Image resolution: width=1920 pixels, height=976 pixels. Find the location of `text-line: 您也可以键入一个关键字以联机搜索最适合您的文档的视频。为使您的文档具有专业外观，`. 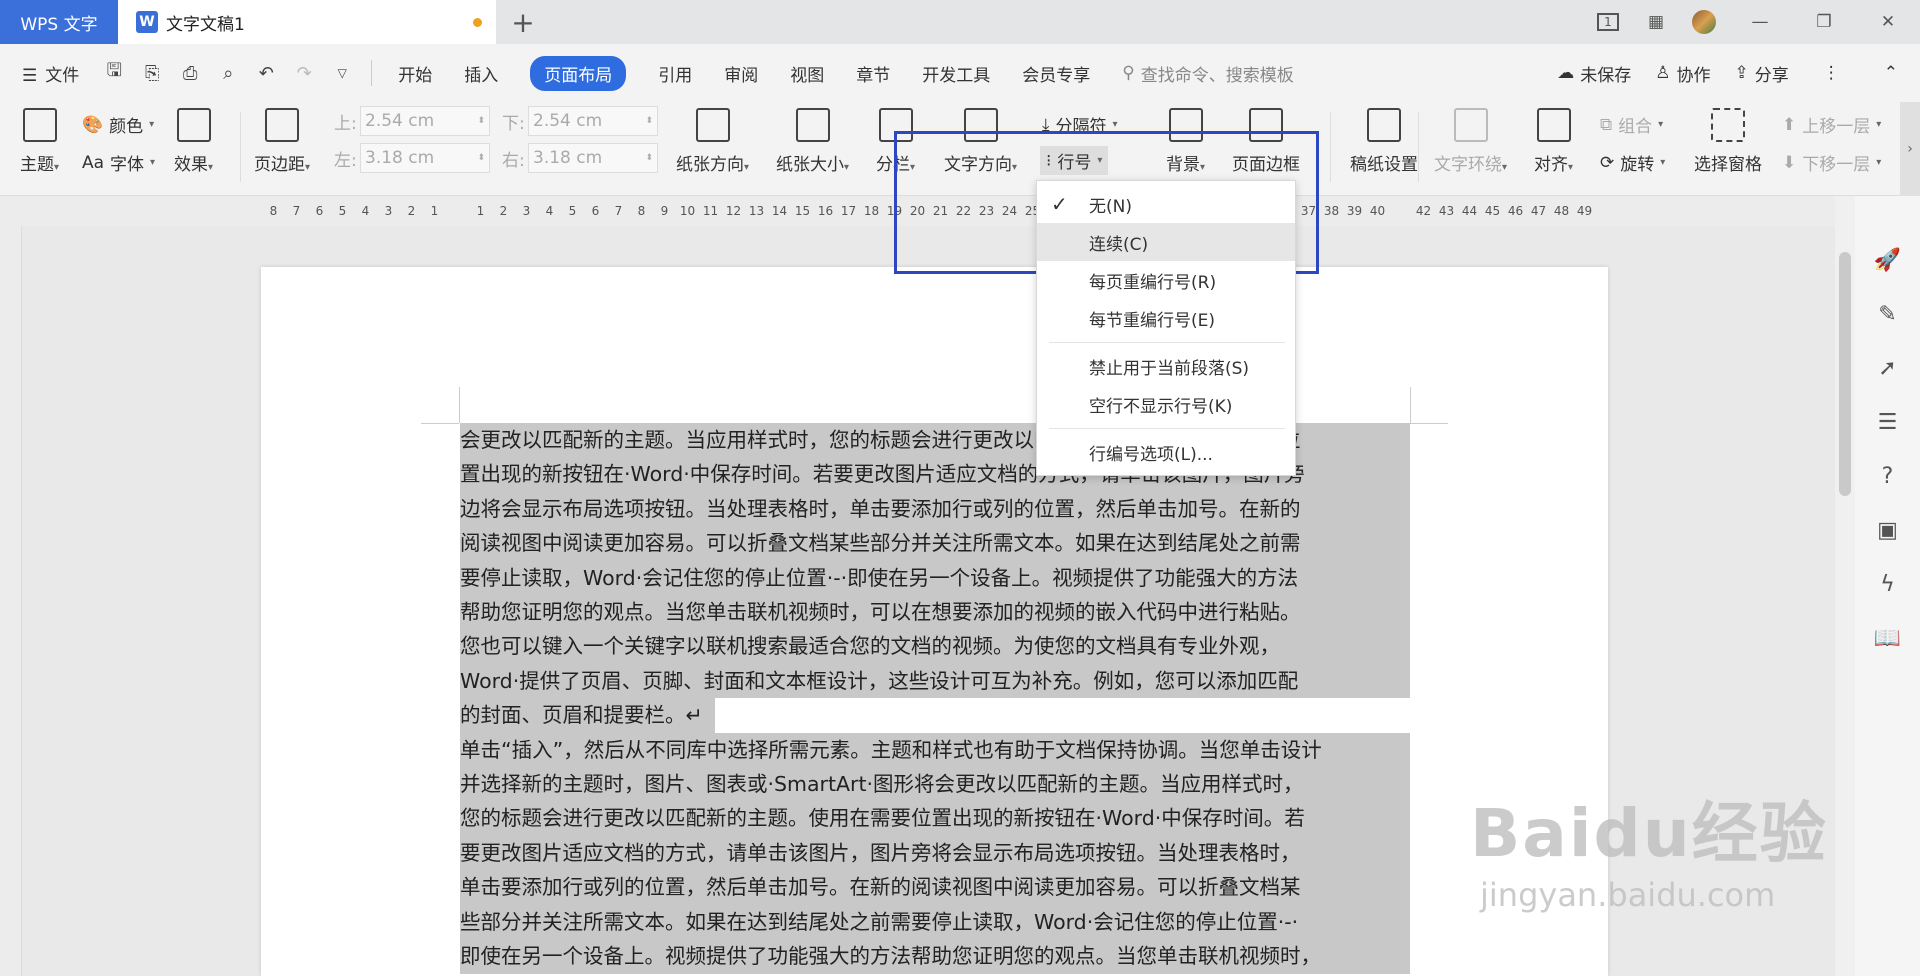

text-line: 您也可以键入一个关键字以联机搜索最适合您的文档的视频。为使您的文档具有专业外观， is located at coordinates (935, 646).